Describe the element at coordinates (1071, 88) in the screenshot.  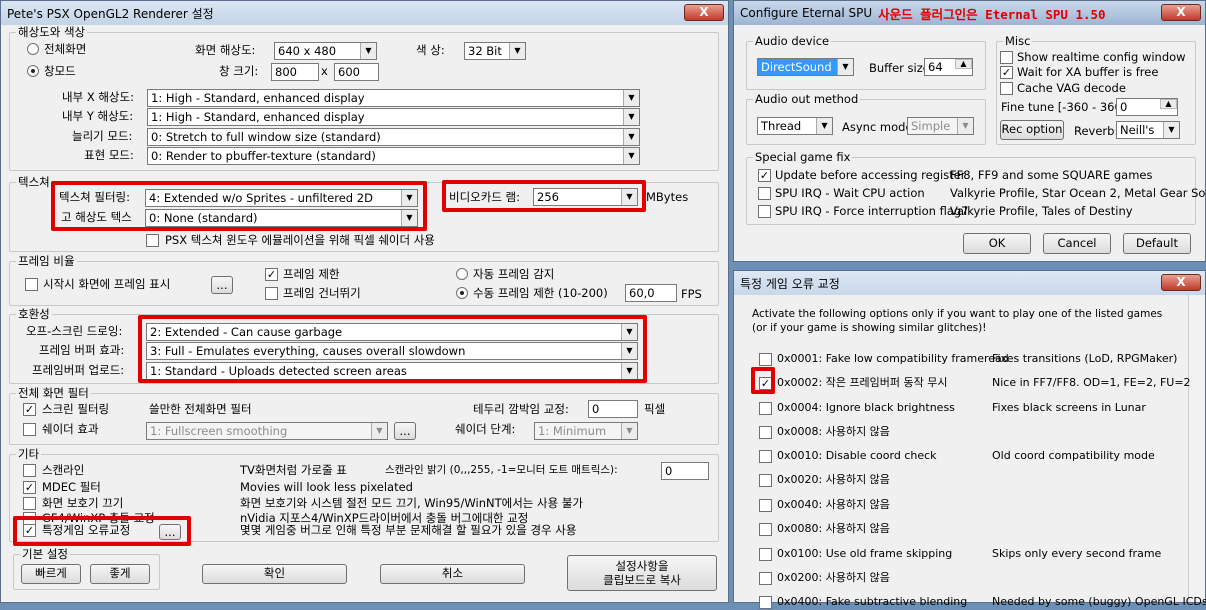
I see `vag-cache-label: Cache VAG decode` at that location.